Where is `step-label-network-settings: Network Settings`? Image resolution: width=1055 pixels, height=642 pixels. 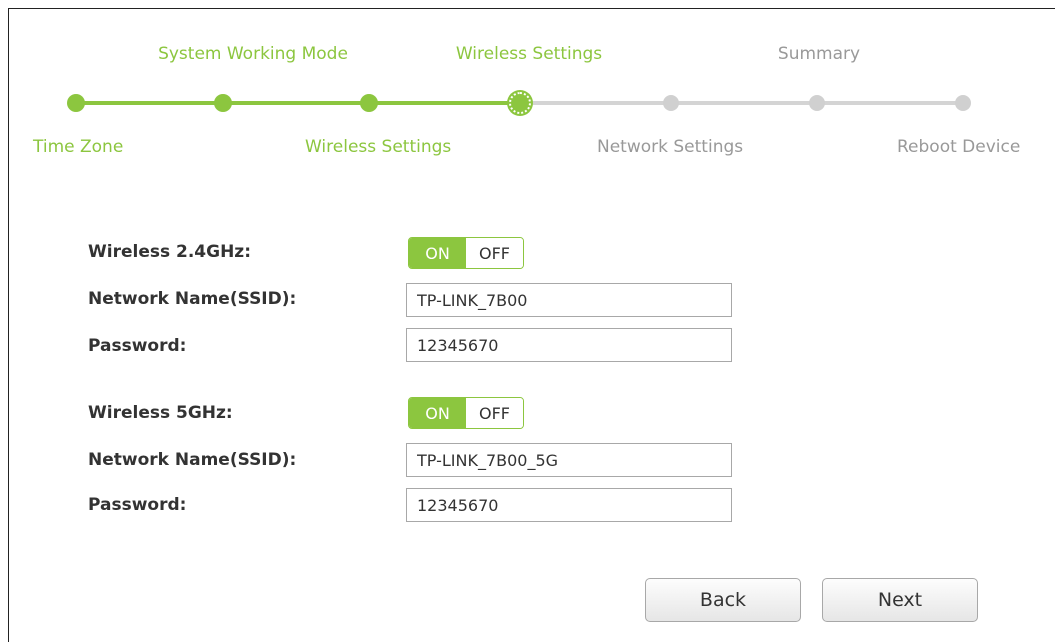 step-label-network-settings: Network Settings is located at coordinates (670, 147).